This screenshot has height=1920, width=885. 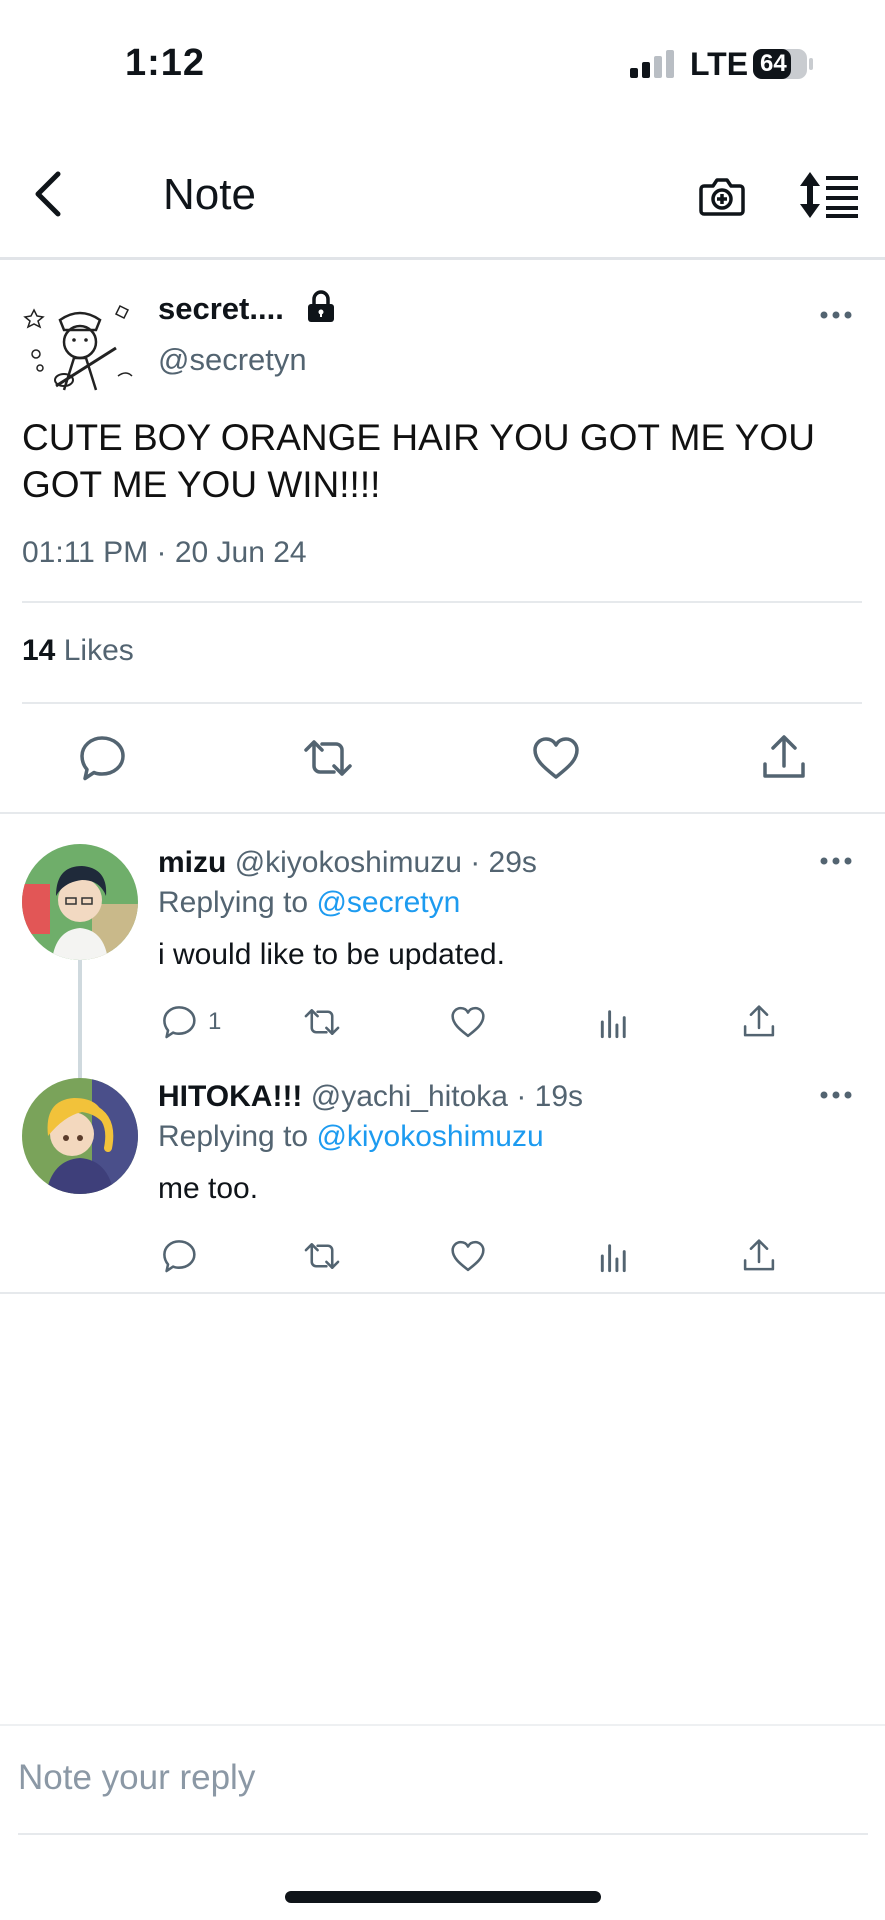 I want to click on reply-time: · 29s, so click(x=503, y=862).